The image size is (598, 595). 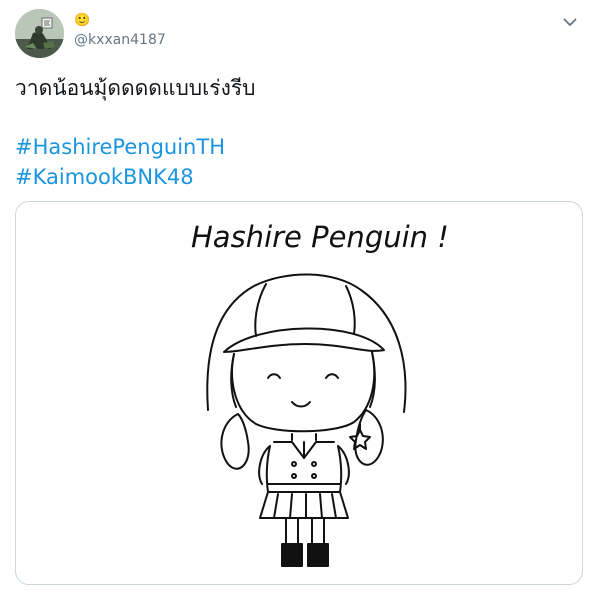 I want to click on chevron-down-icon, so click(x=570, y=22).